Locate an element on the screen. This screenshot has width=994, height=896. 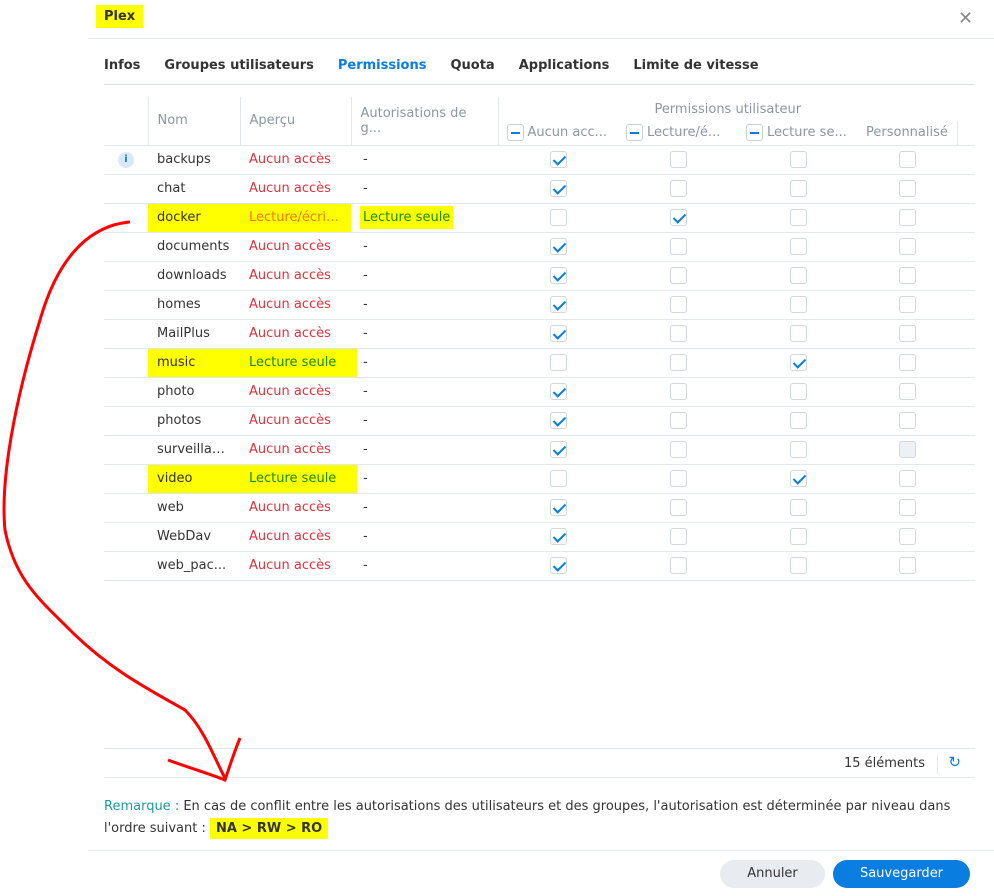
tab-quota: Quota is located at coordinates (472, 65).